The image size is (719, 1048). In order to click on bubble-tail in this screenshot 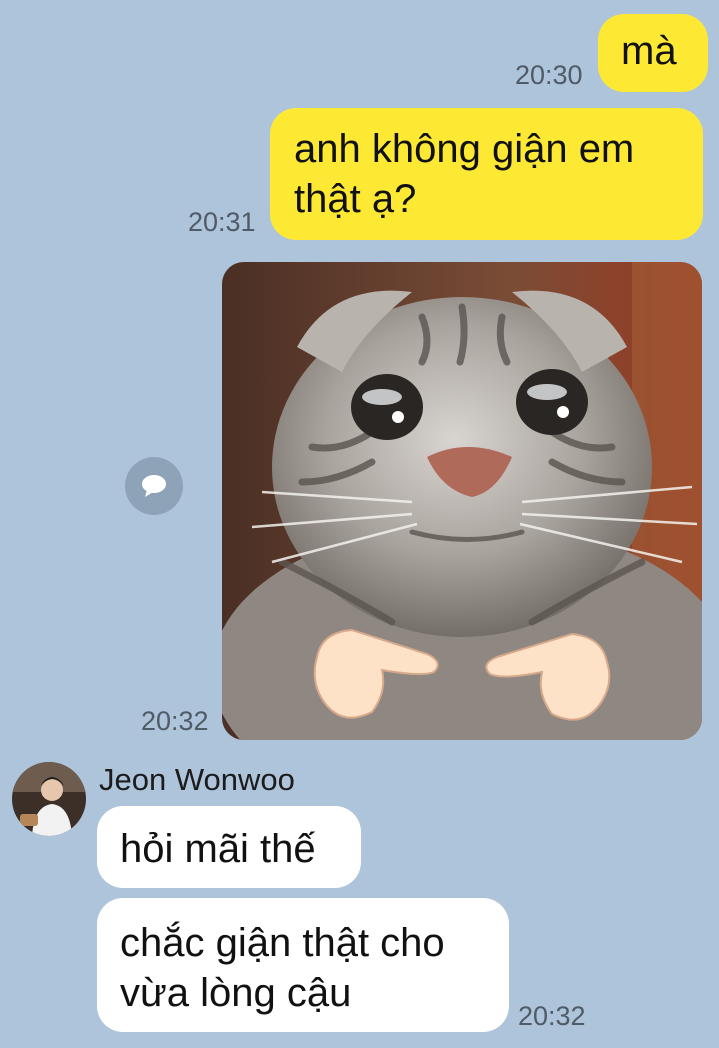, I will do `click(702, 56)`.